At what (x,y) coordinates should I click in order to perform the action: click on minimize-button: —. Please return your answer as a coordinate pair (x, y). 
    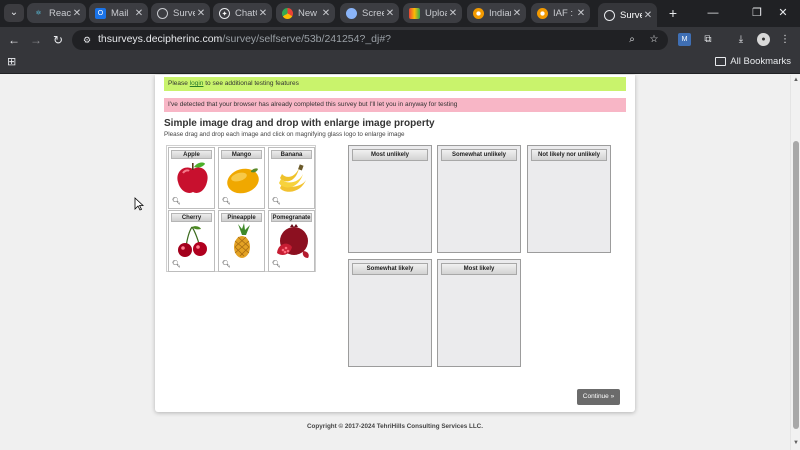
    Looking at the image, I should click on (713, 13).